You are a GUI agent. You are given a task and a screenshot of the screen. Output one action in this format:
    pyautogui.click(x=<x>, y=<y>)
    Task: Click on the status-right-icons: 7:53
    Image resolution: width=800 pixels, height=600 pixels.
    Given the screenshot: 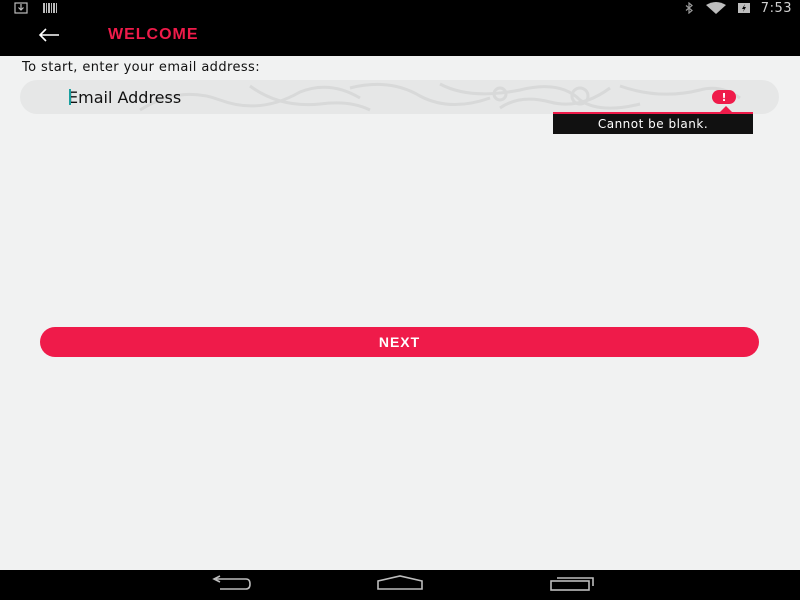 What is the action you would take?
    pyautogui.click(x=737, y=8)
    